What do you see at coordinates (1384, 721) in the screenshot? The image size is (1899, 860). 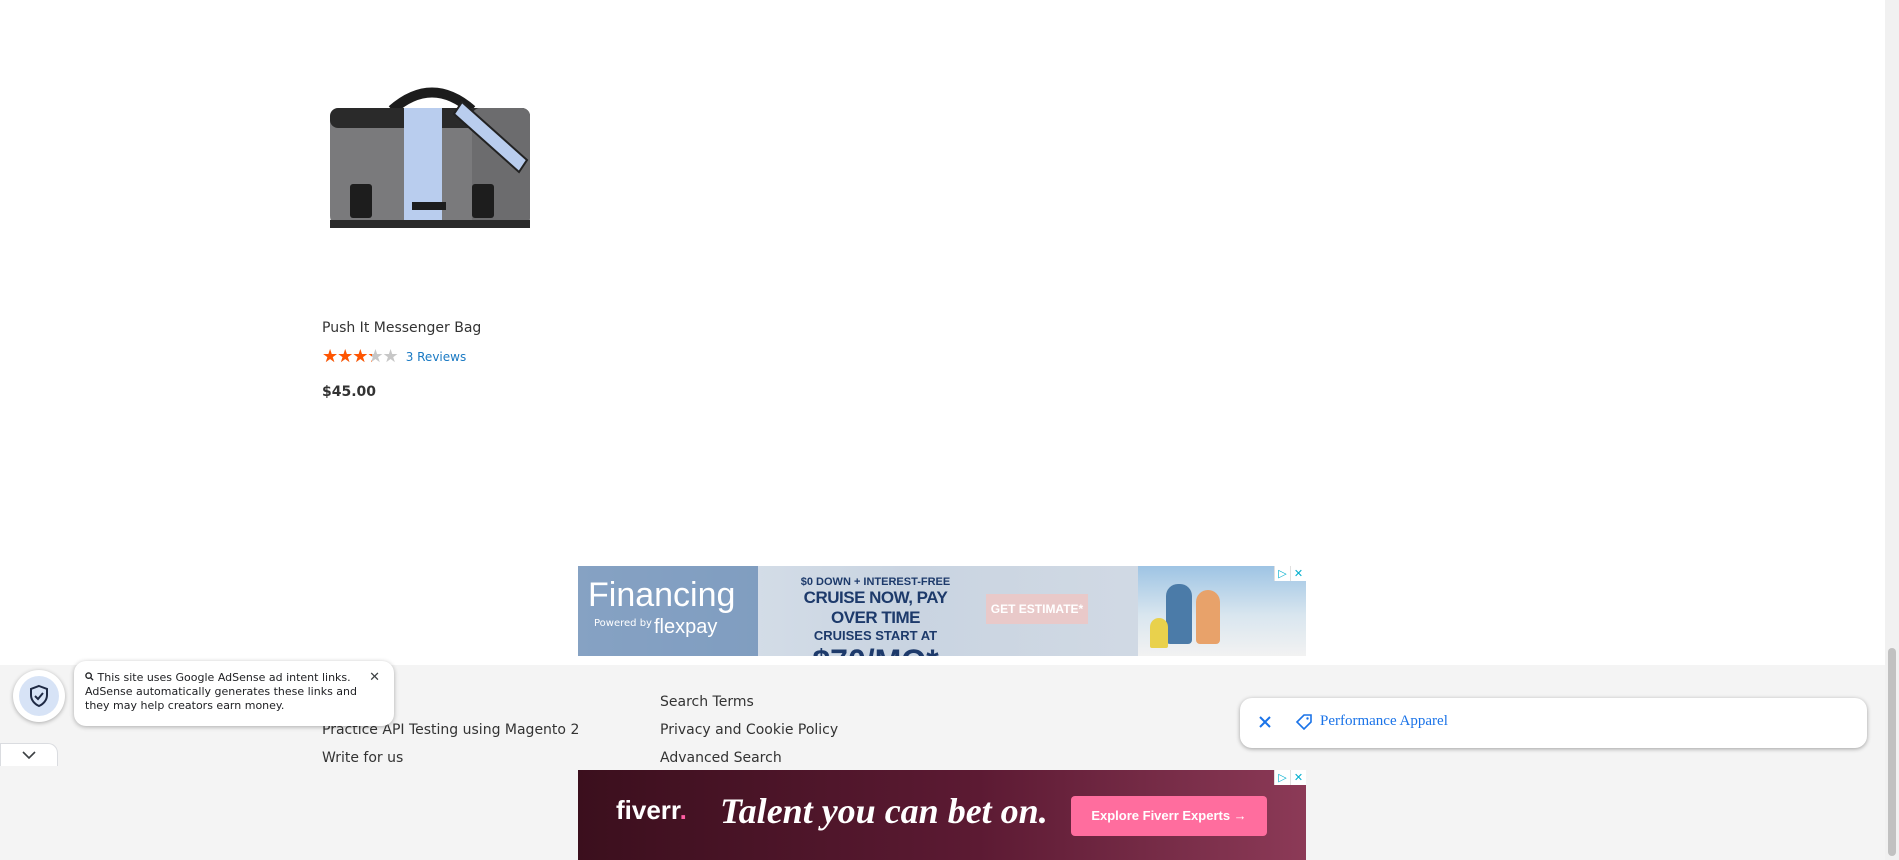 I see `chip-link-text: Performance Apparel` at bounding box center [1384, 721].